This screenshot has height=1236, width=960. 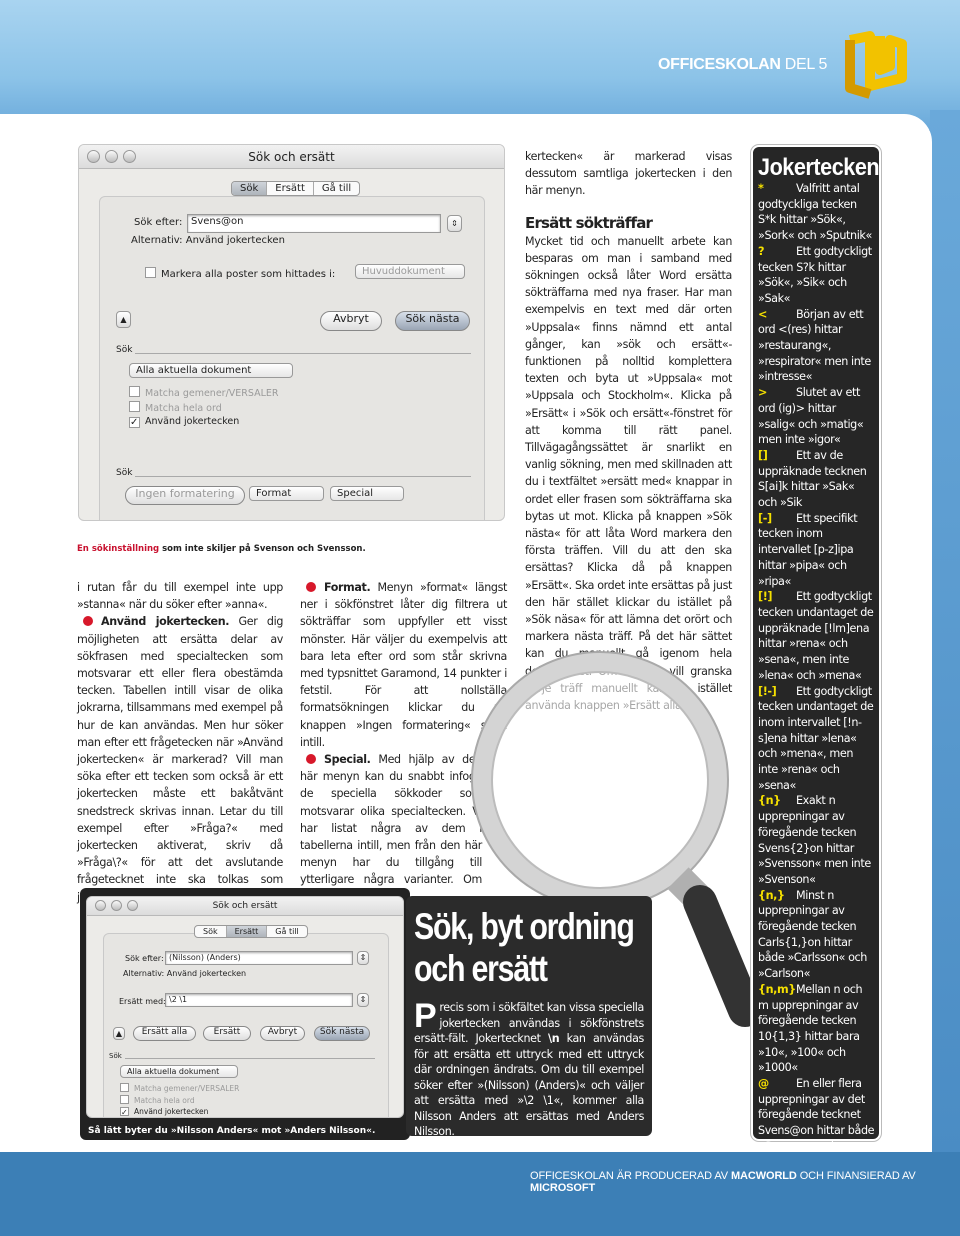 What do you see at coordinates (761, 188) in the screenshot?
I see `wildcard-symbol: *` at bounding box center [761, 188].